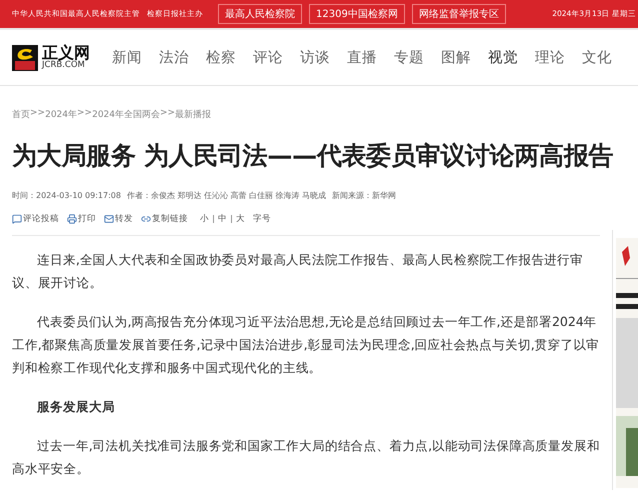 This screenshot has width=638, height=500. What do you see at coordinates (503, 57) in the screenshot?
I see `nav-link: 视觉` at bounding box center [503, 57].